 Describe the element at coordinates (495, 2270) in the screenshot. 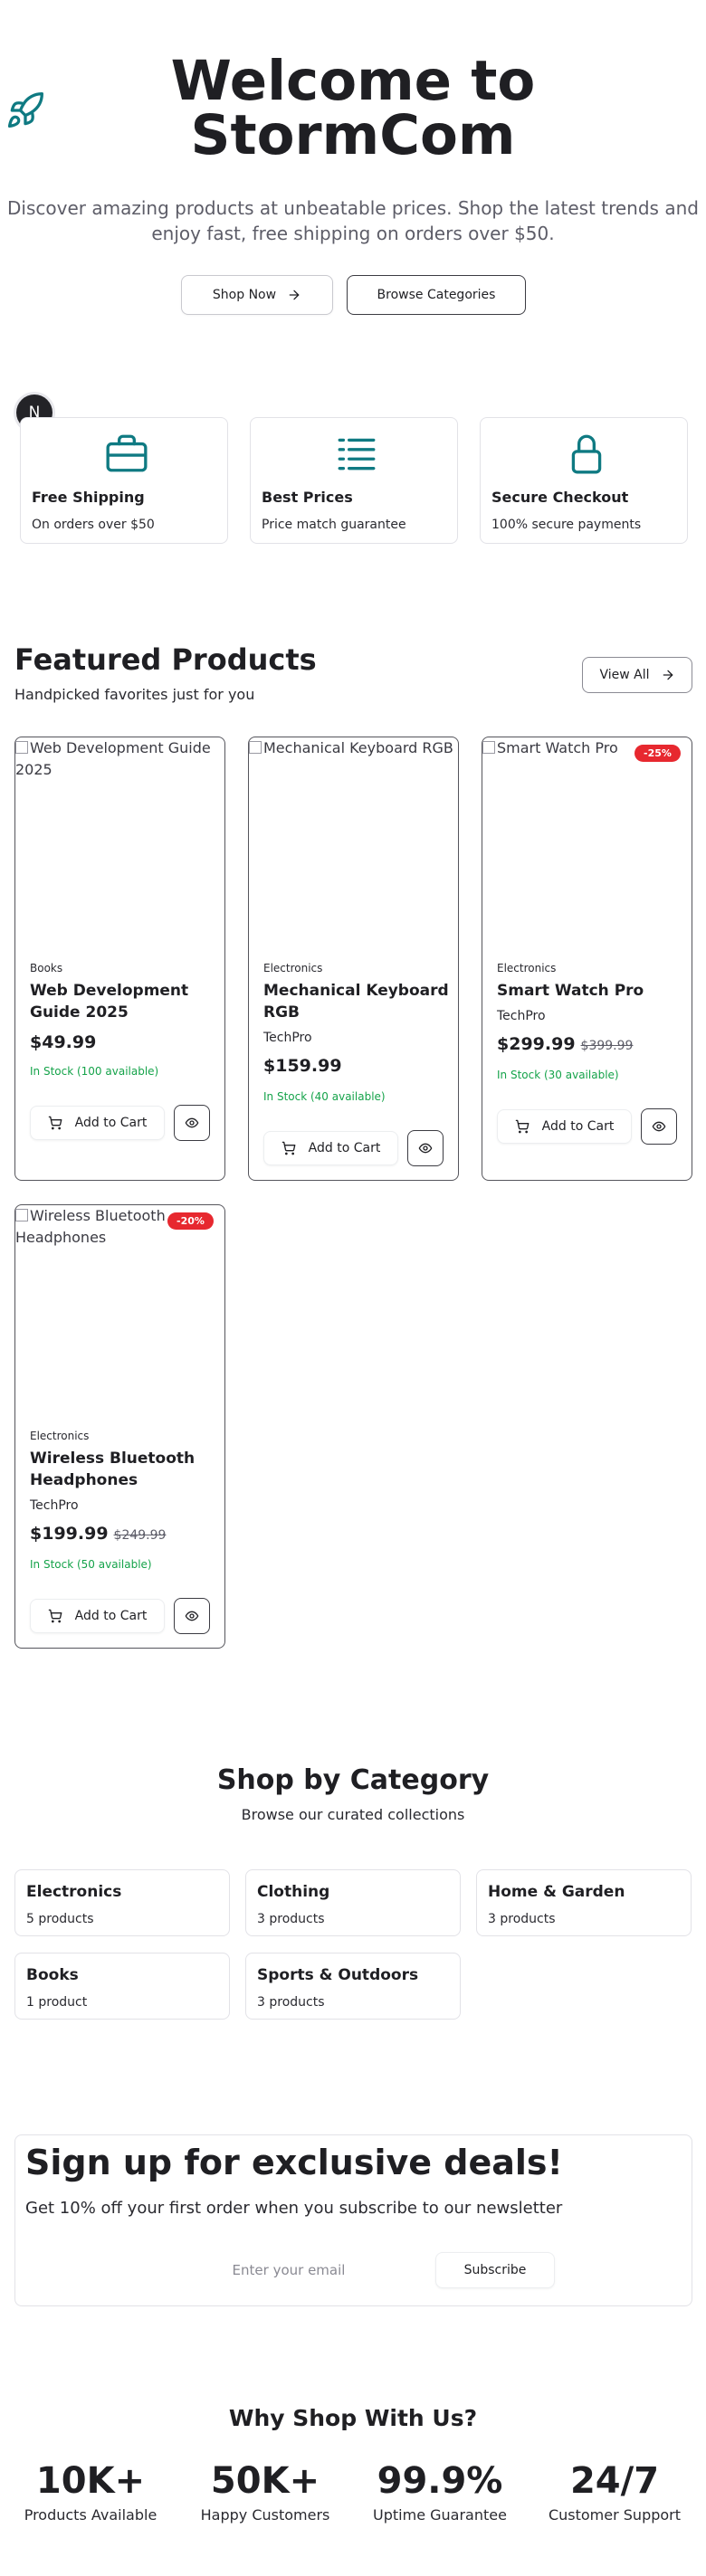

I see `subscribe-button: Subscribe` at that location.